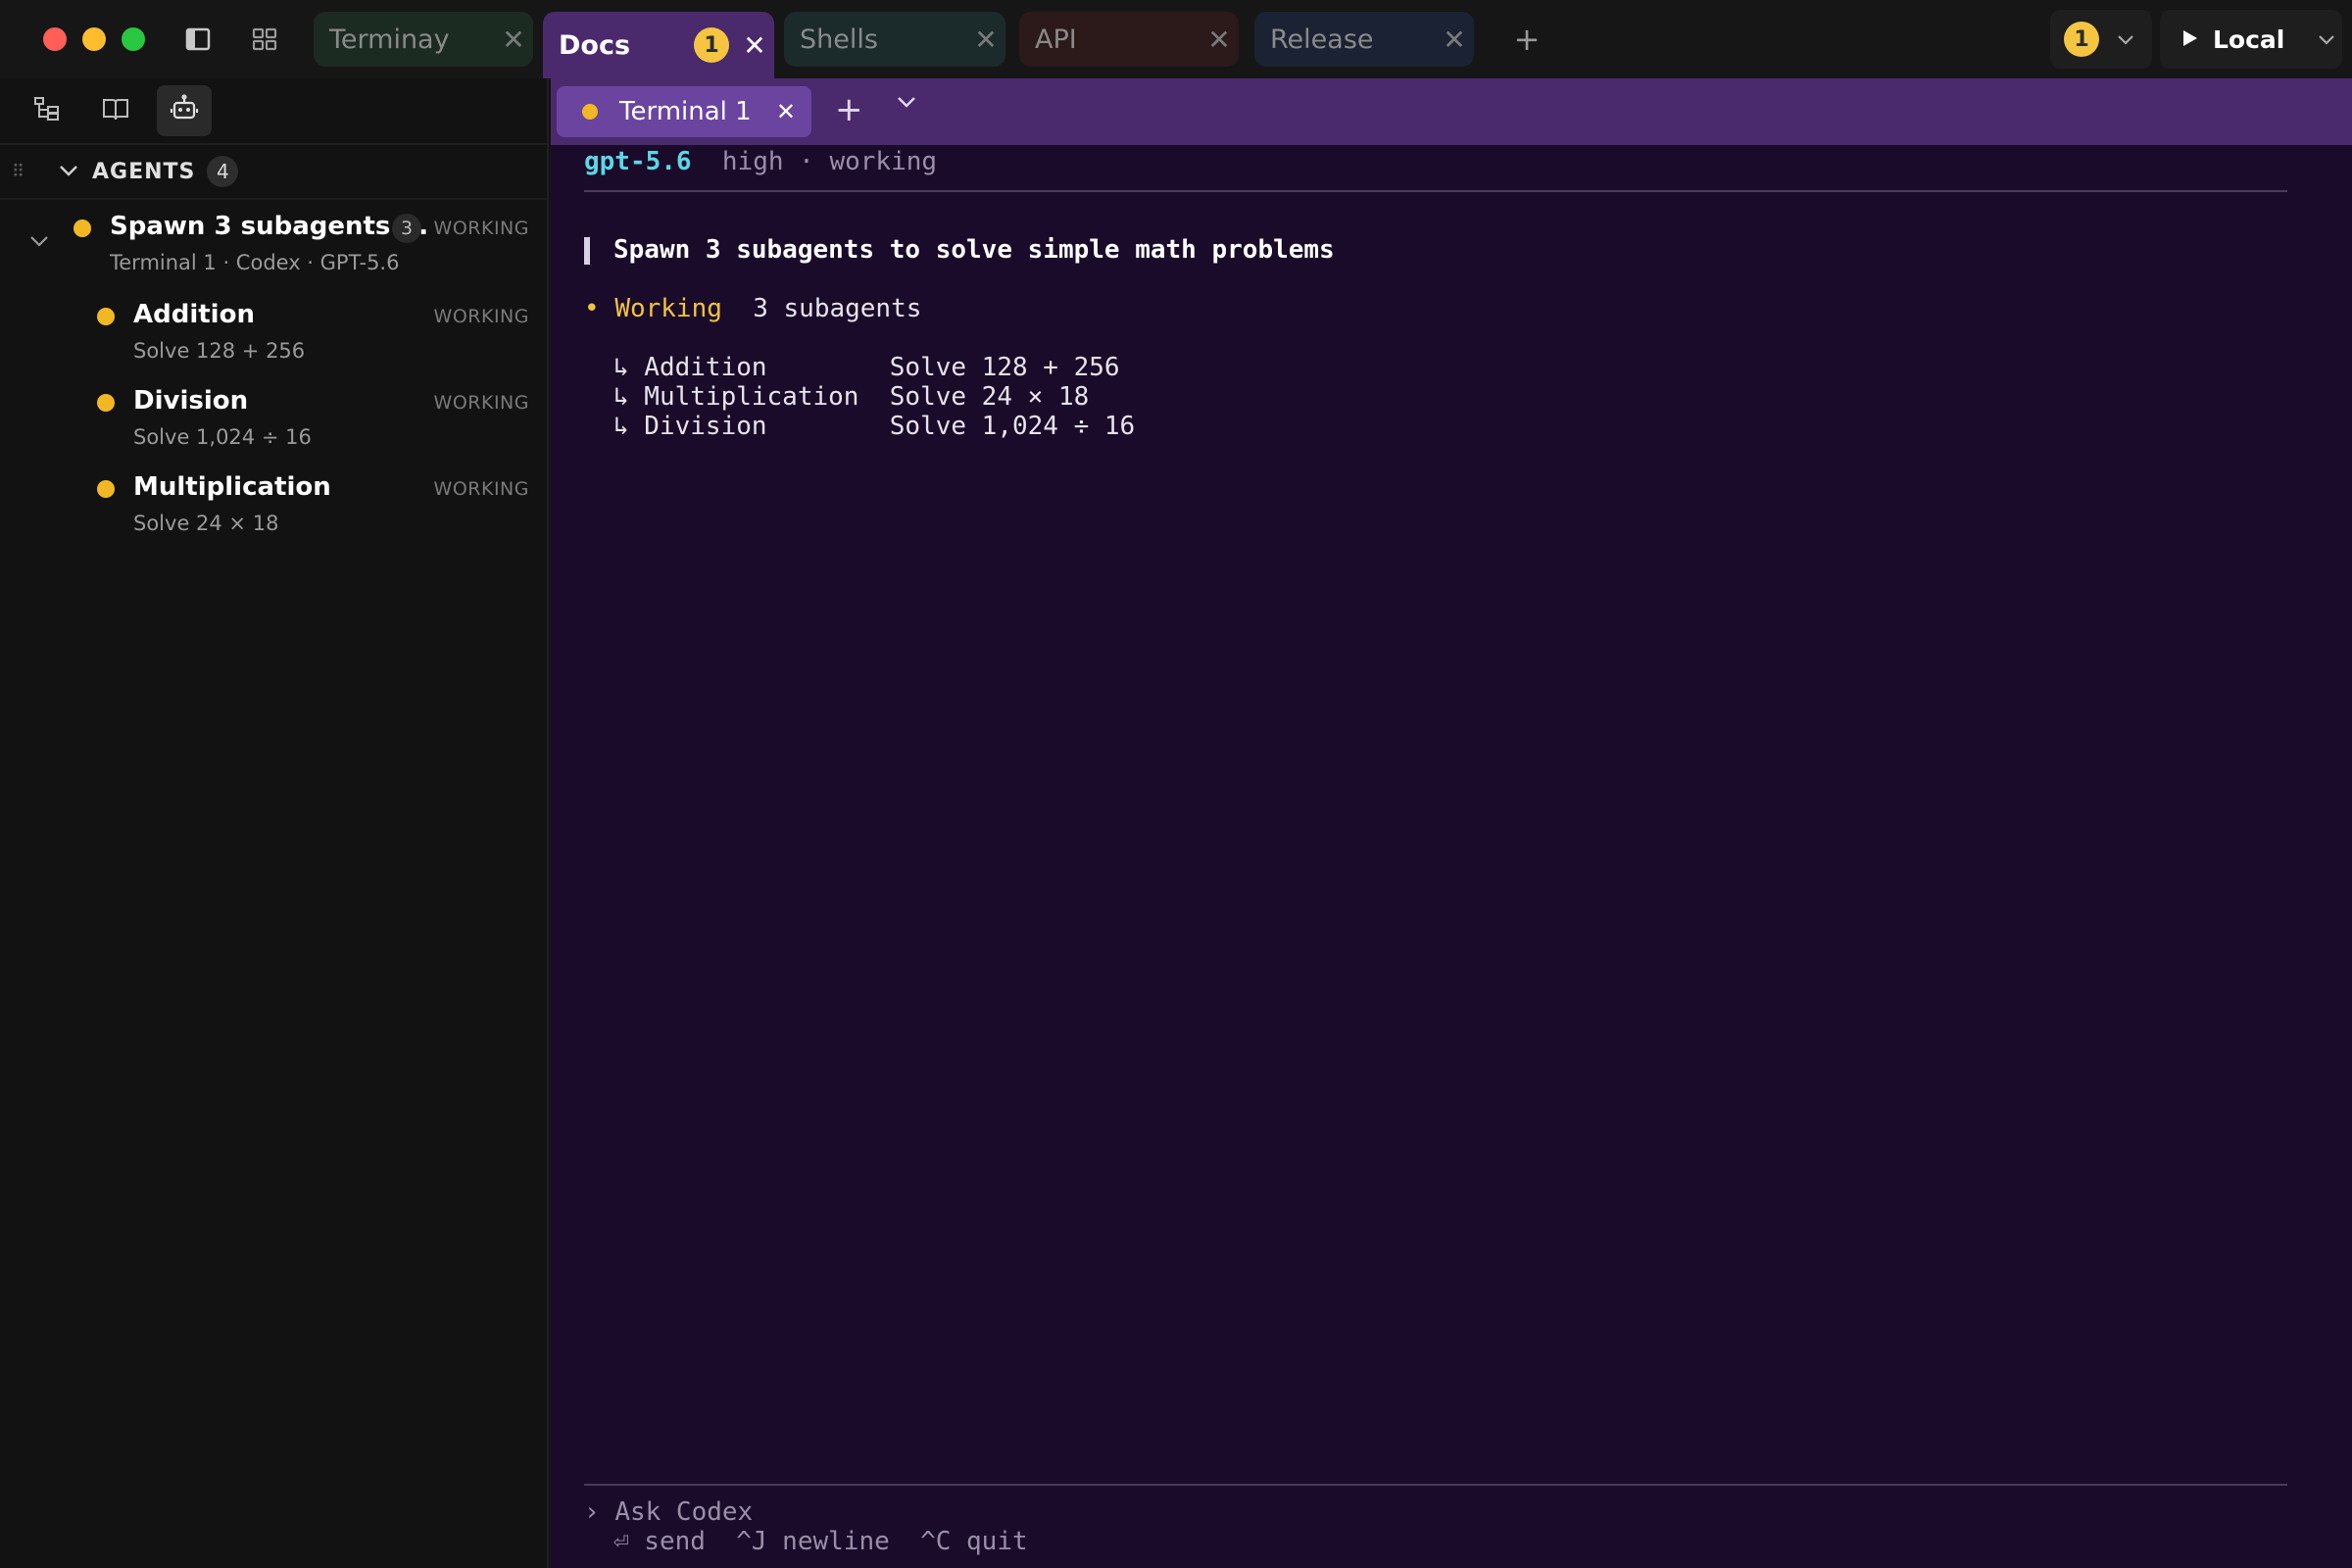  I want to click on agent-item-division: Division WORKING Solve 1,024 ÷ 16, so click(273, 417).